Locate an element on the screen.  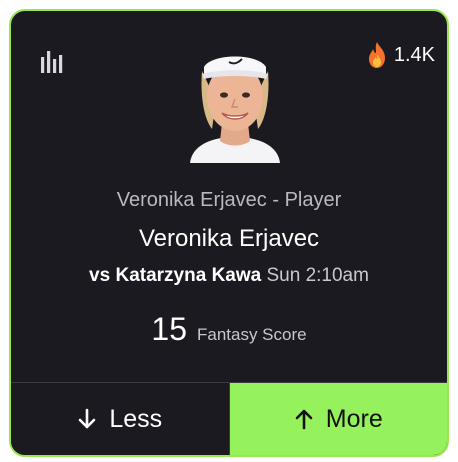
fire-icon is located at coordinates (376, 55).